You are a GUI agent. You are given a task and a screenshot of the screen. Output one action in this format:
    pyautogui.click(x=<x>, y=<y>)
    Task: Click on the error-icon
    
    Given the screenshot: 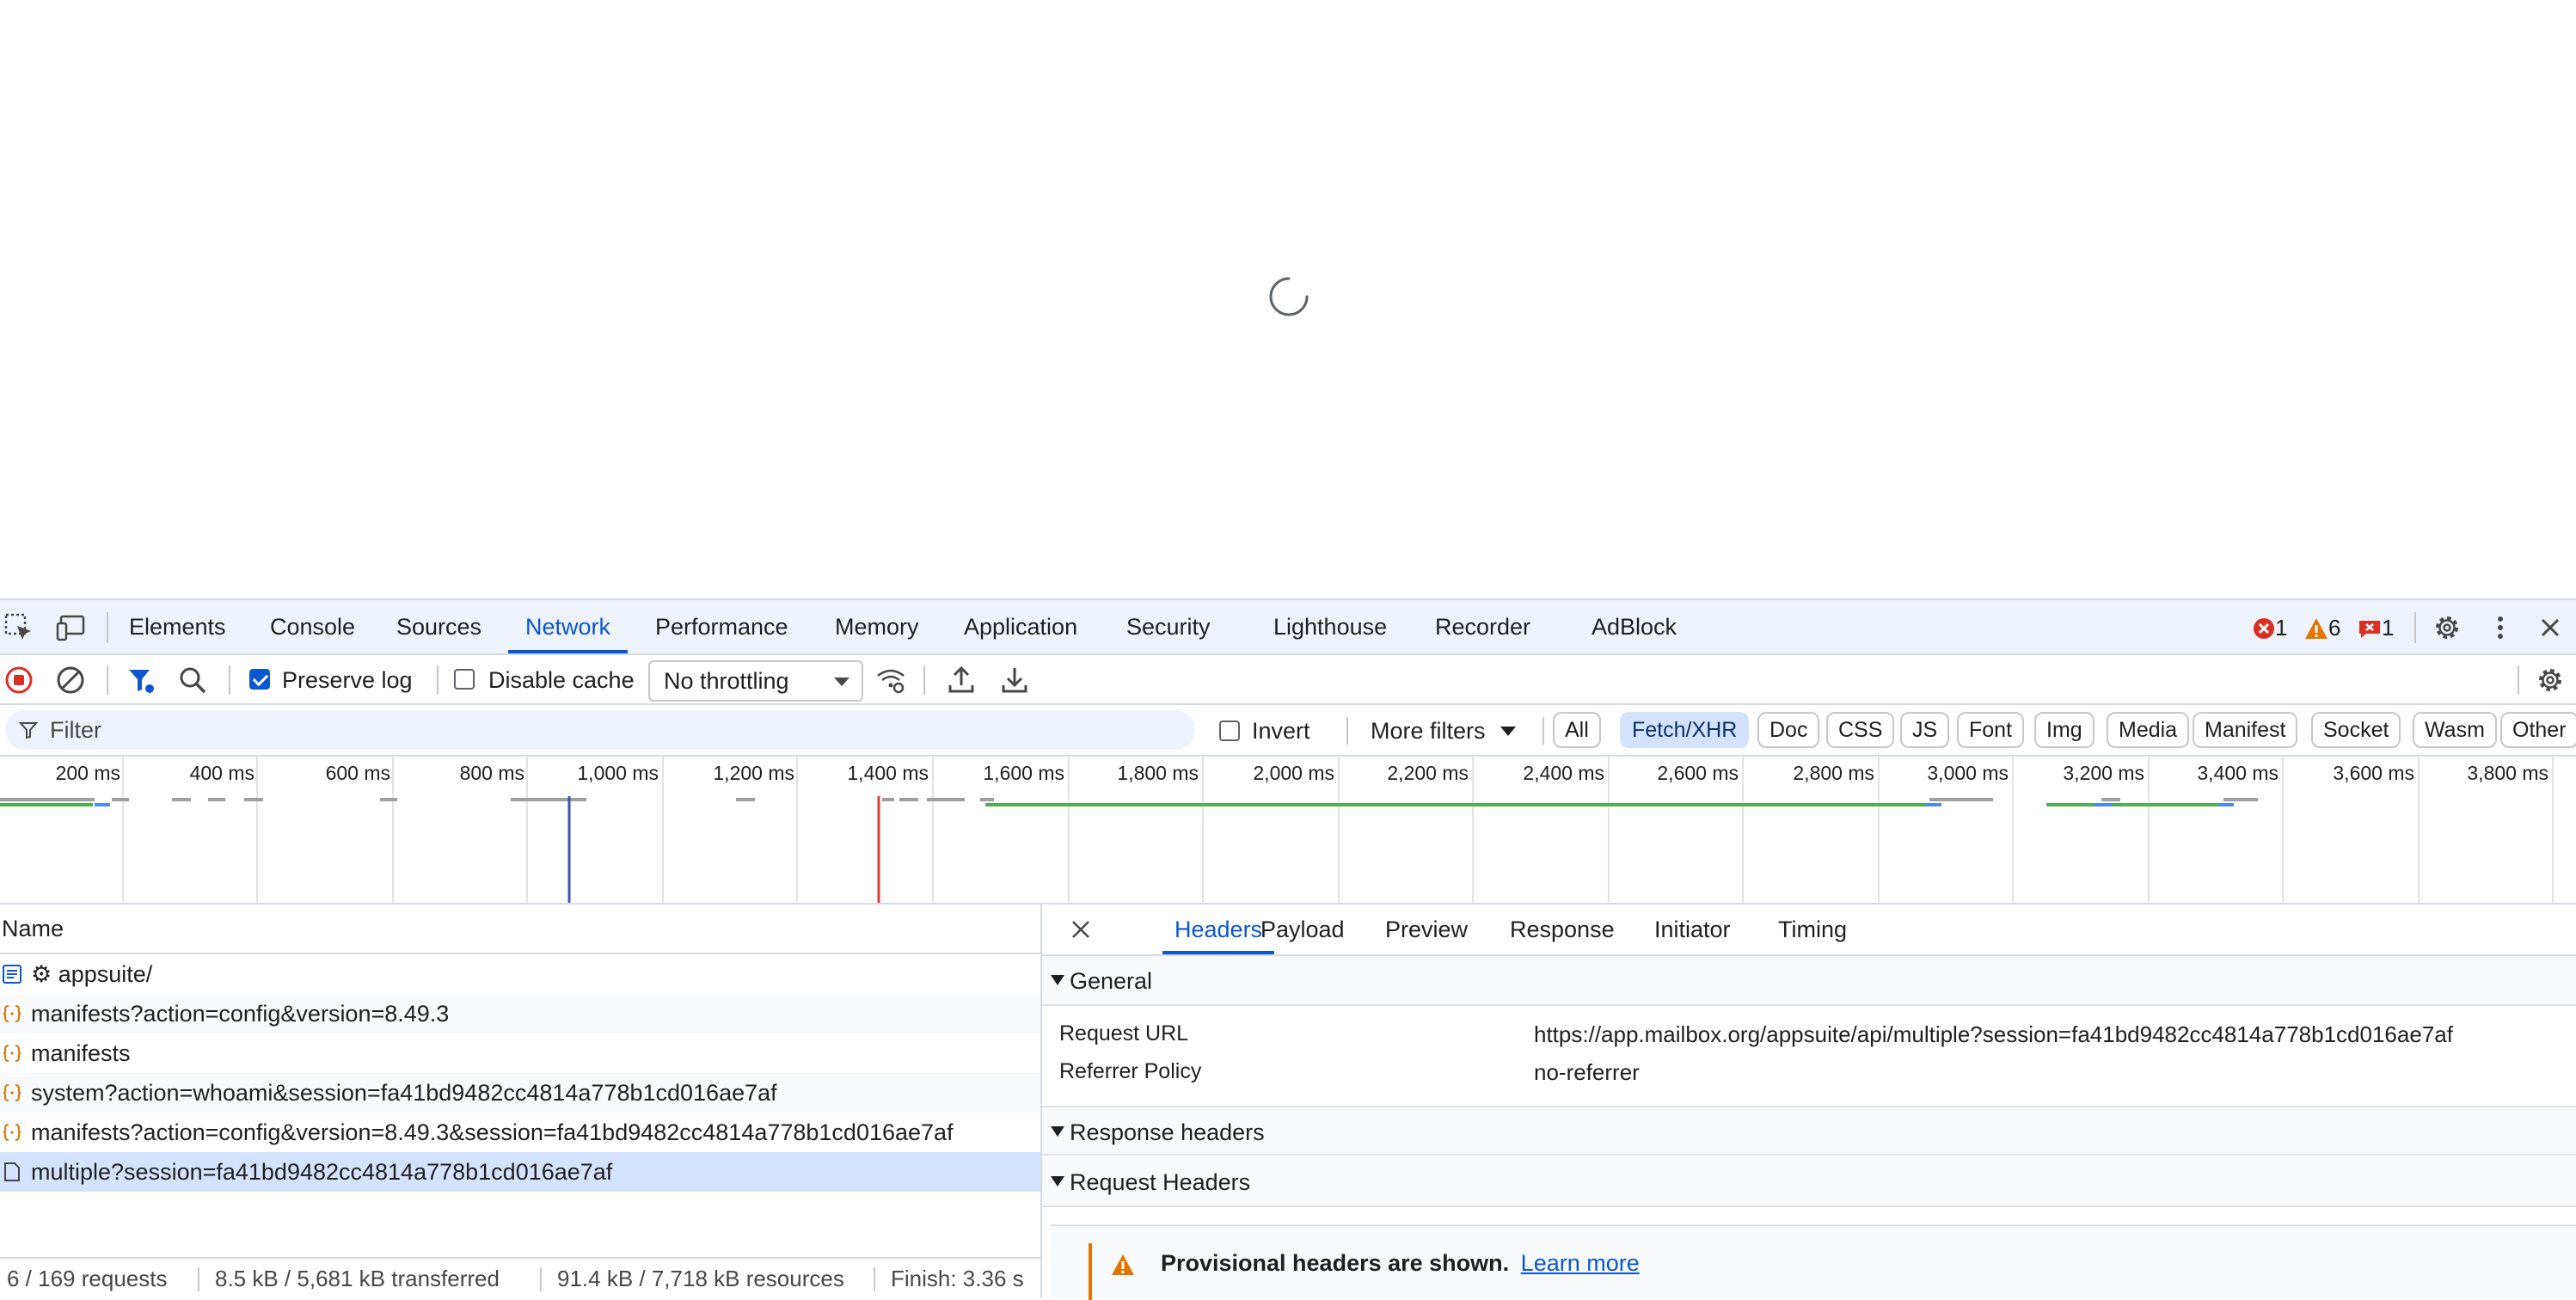 What is the action you would take?
    pyautogui.click(x=2264, y=628)
    